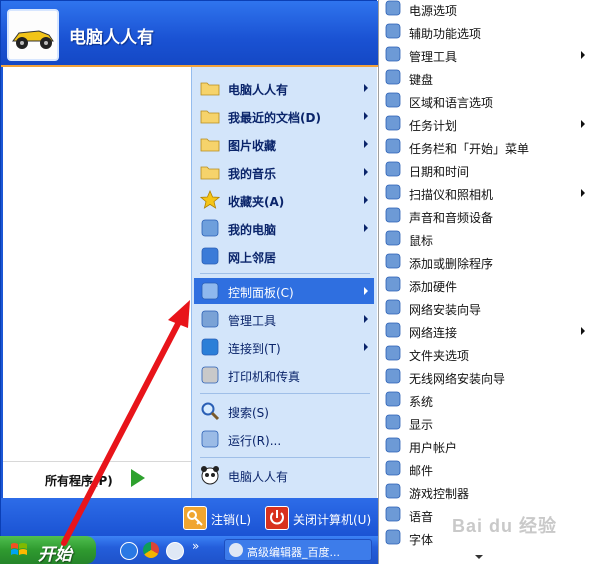  I want to click on control-panel-item-label: 邮件, so click(421, 471).